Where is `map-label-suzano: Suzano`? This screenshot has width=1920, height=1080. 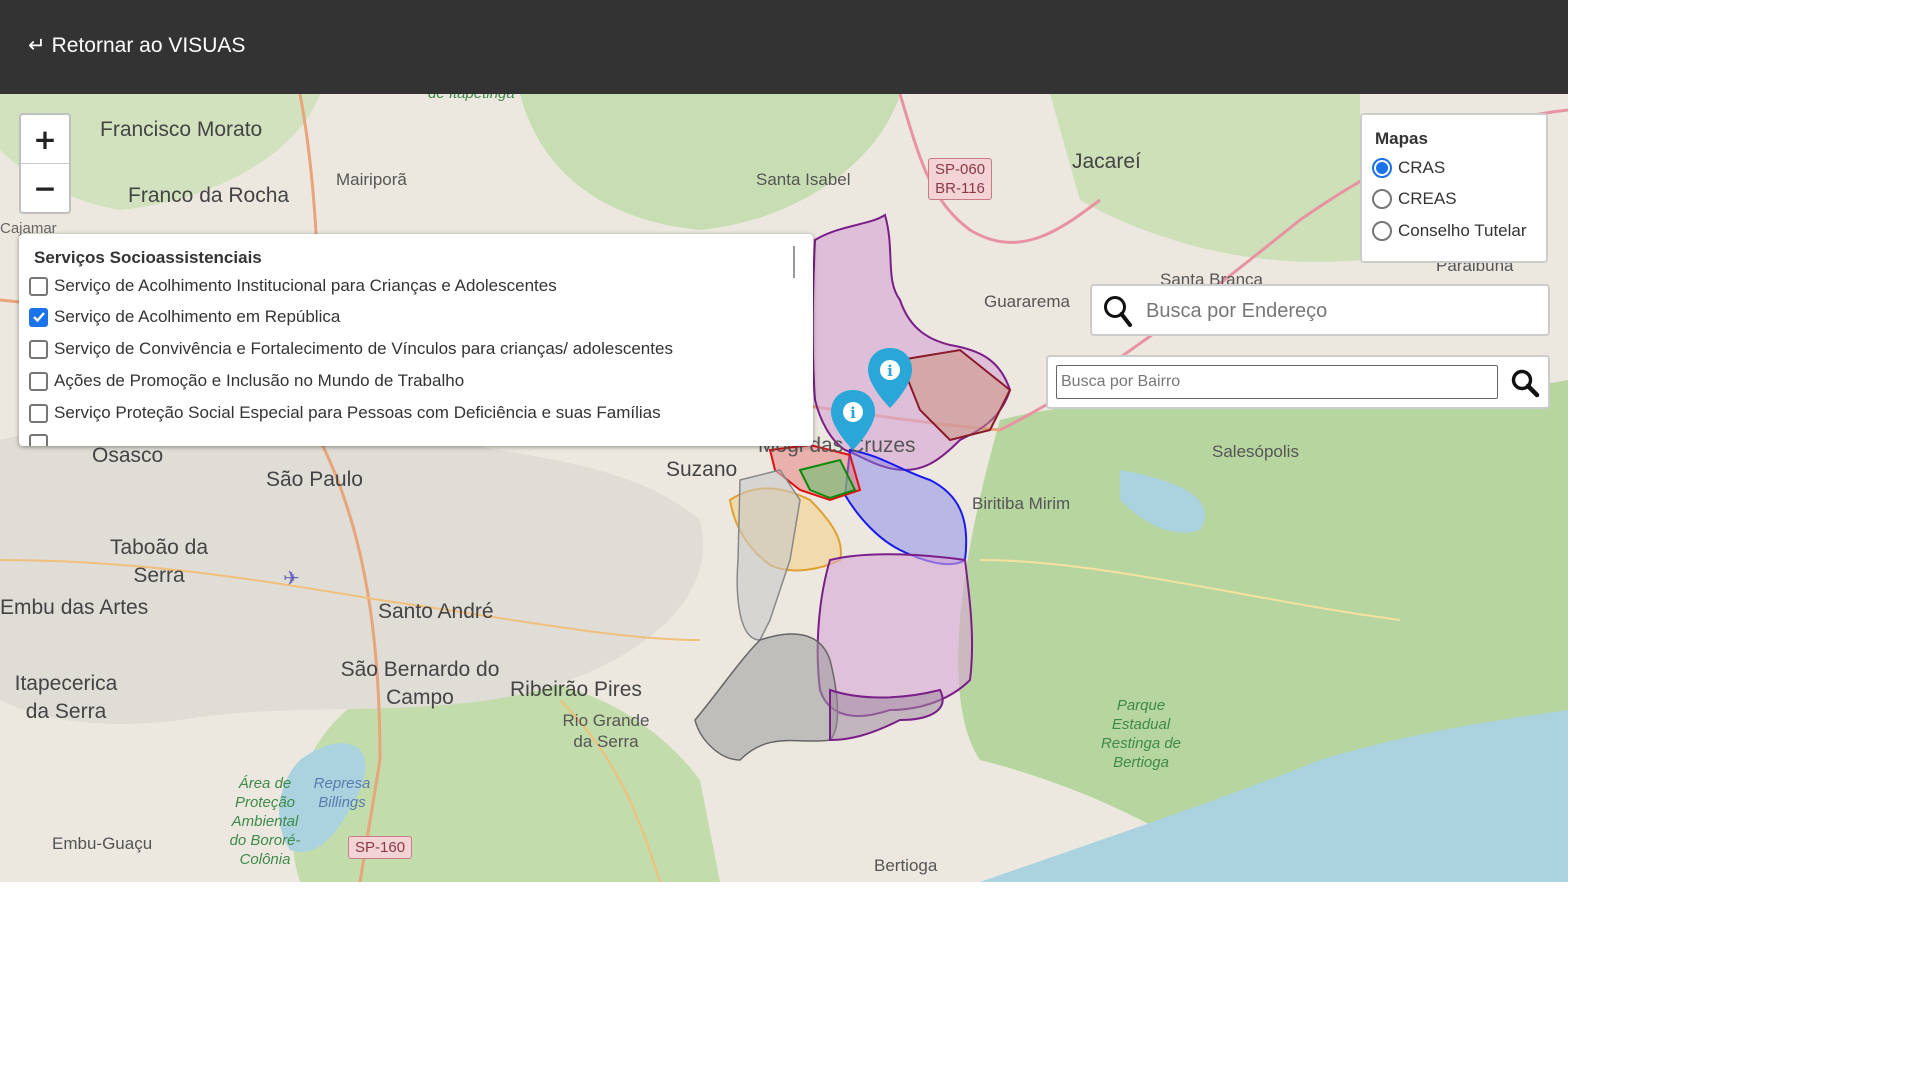 map-label-suzano: Suzano is located at coordinates (702, 469).